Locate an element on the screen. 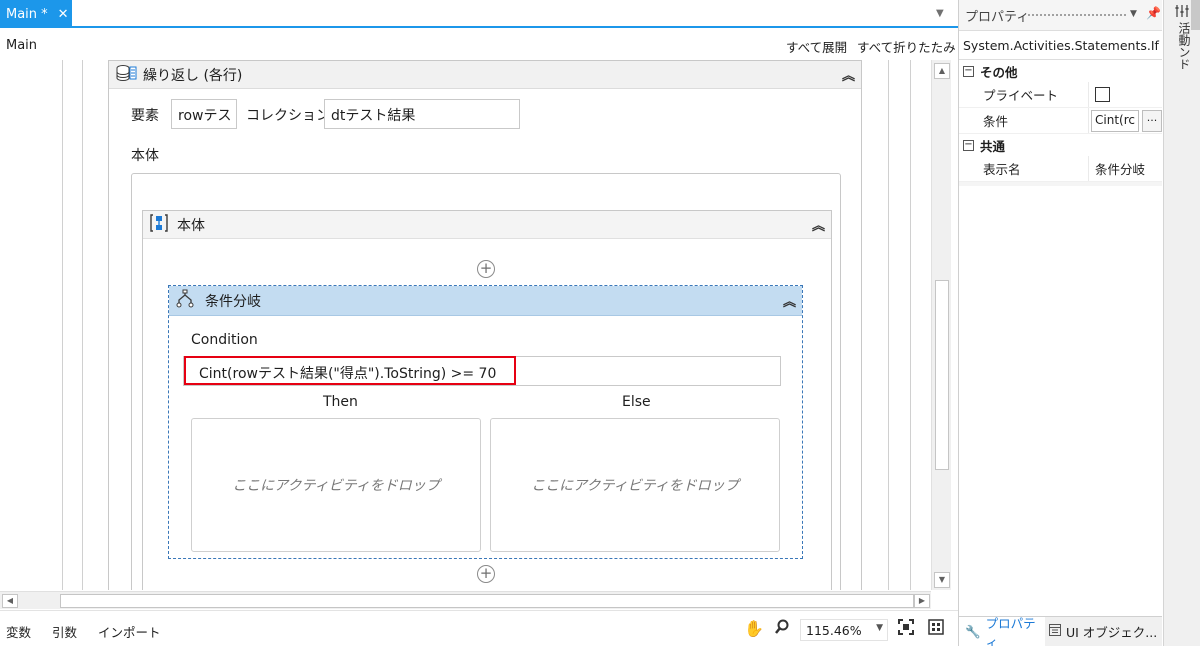  fit-to-screen-icon is located at coordinates (906, 629).